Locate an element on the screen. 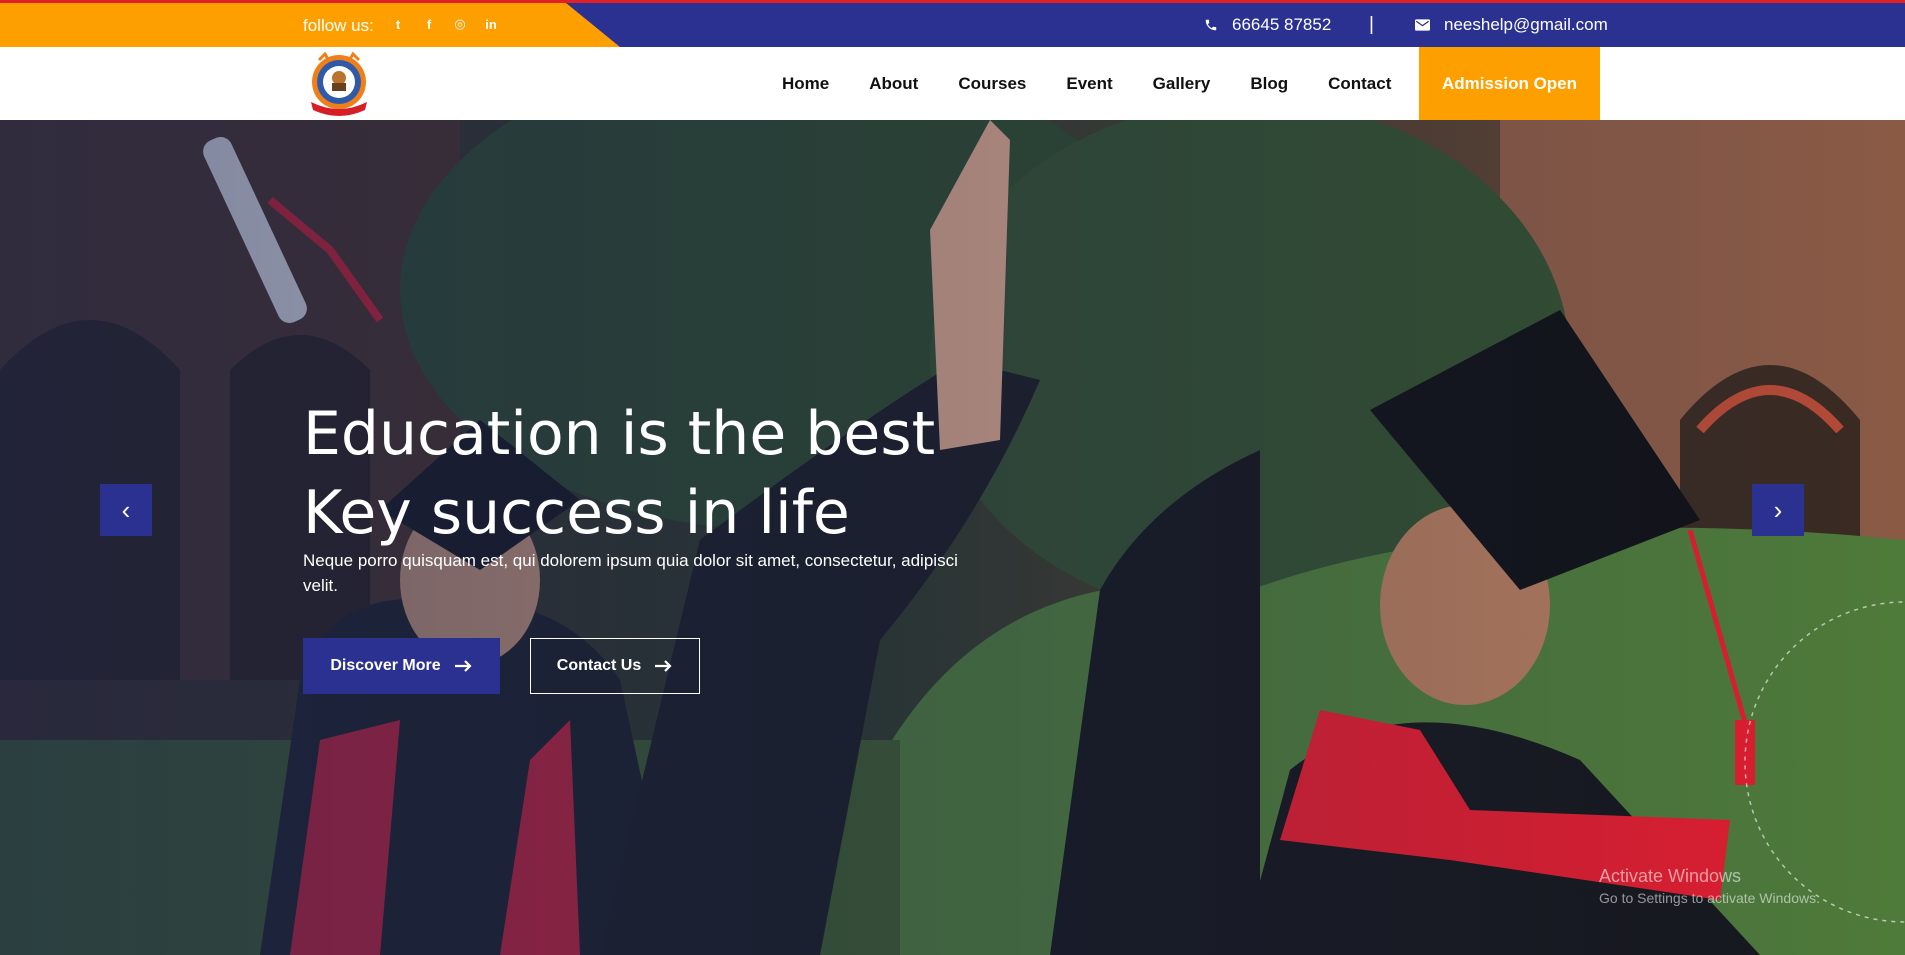  mail-icon is located at coordinates (1422, 25).